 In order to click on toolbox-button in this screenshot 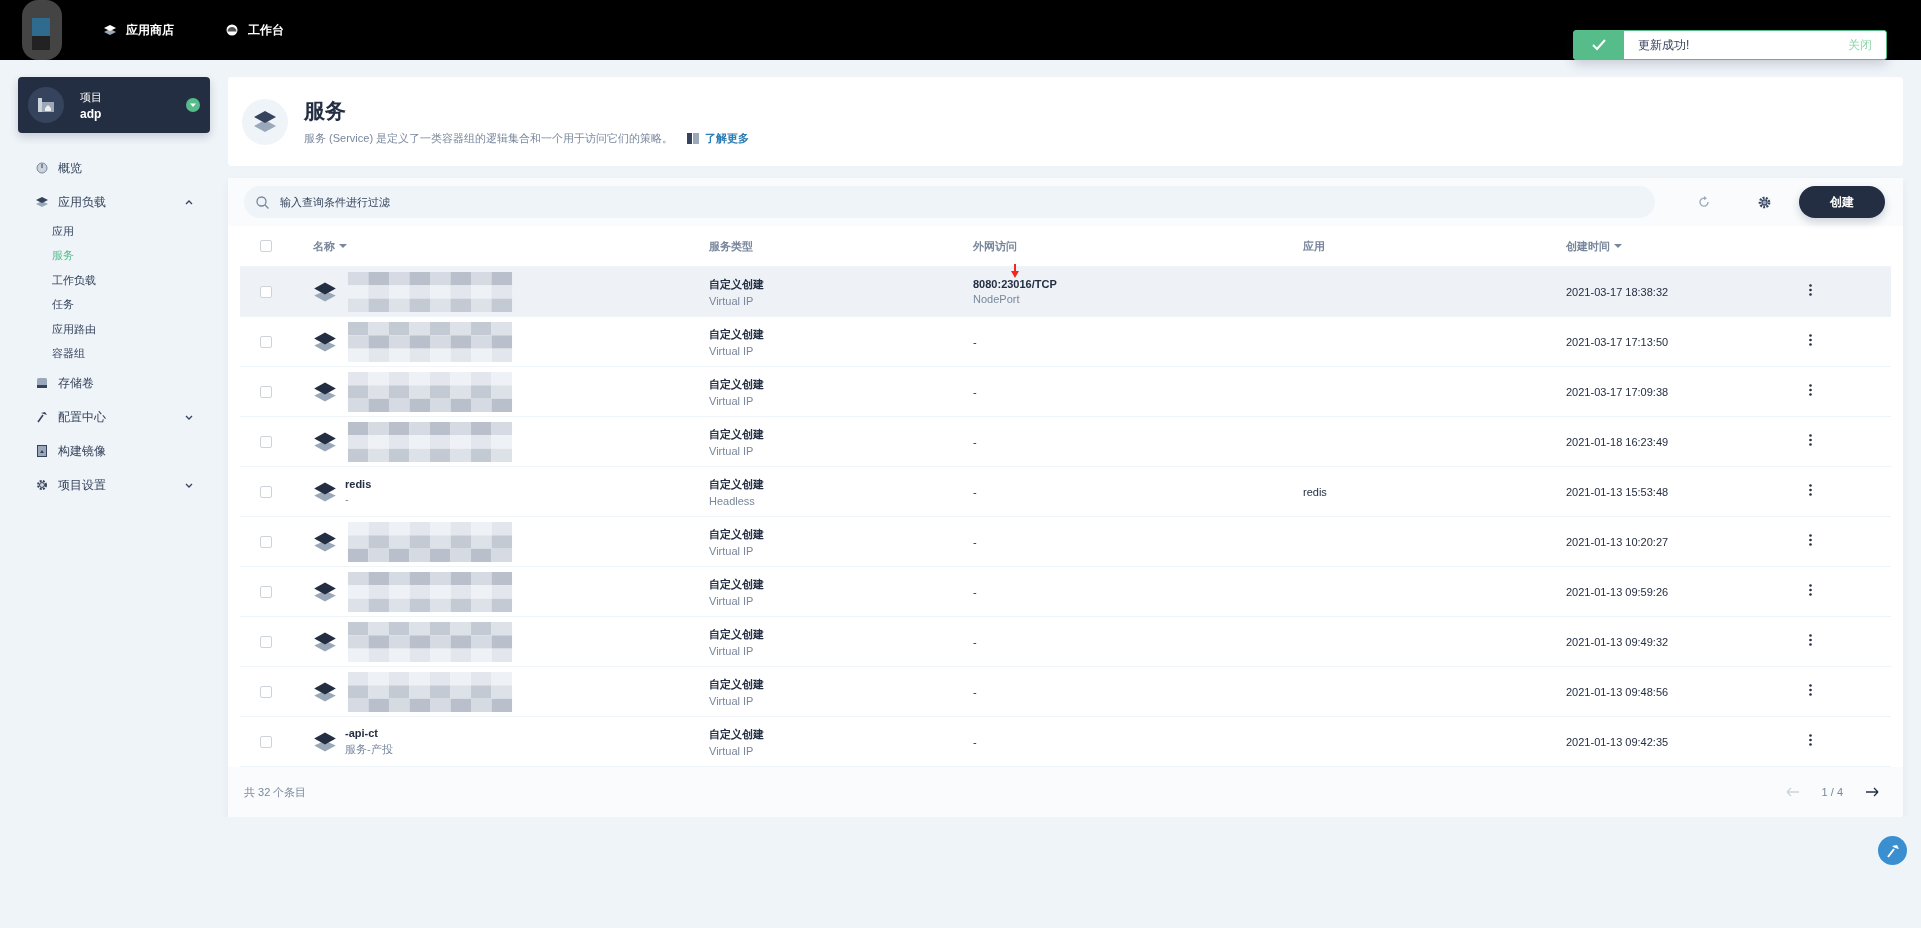, I will do `click(1892, 850)`.